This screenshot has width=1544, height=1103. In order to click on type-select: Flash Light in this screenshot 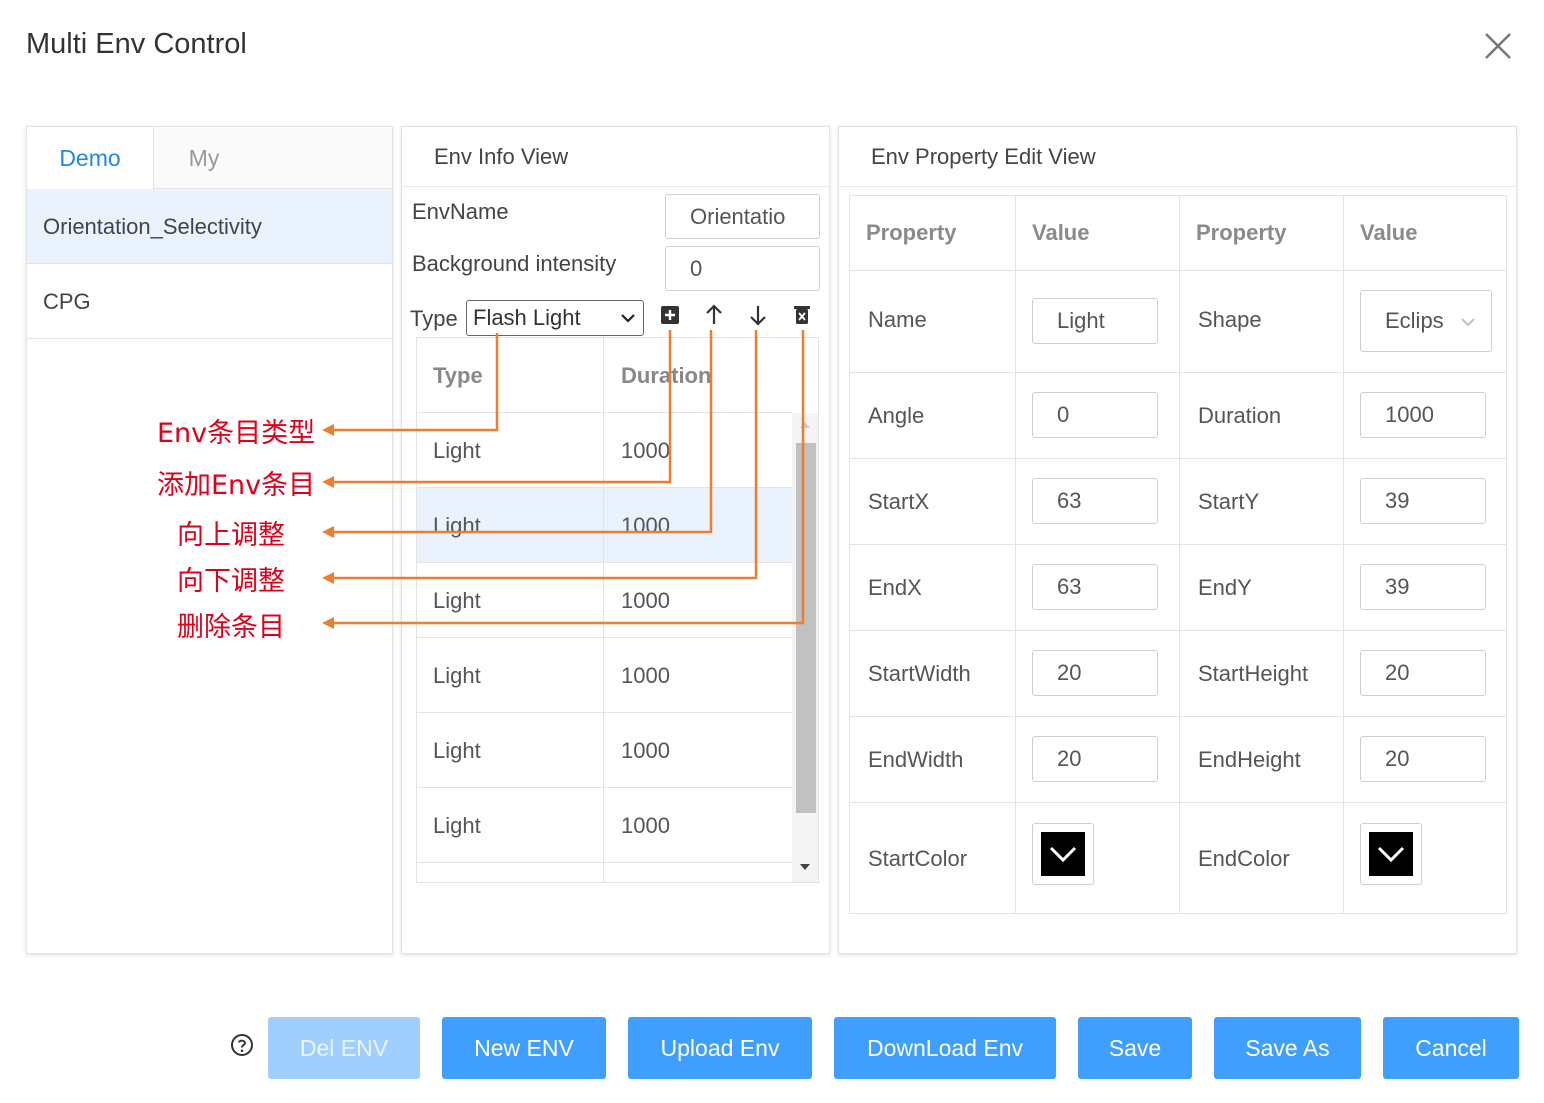, I will do `click(555, 318)`.